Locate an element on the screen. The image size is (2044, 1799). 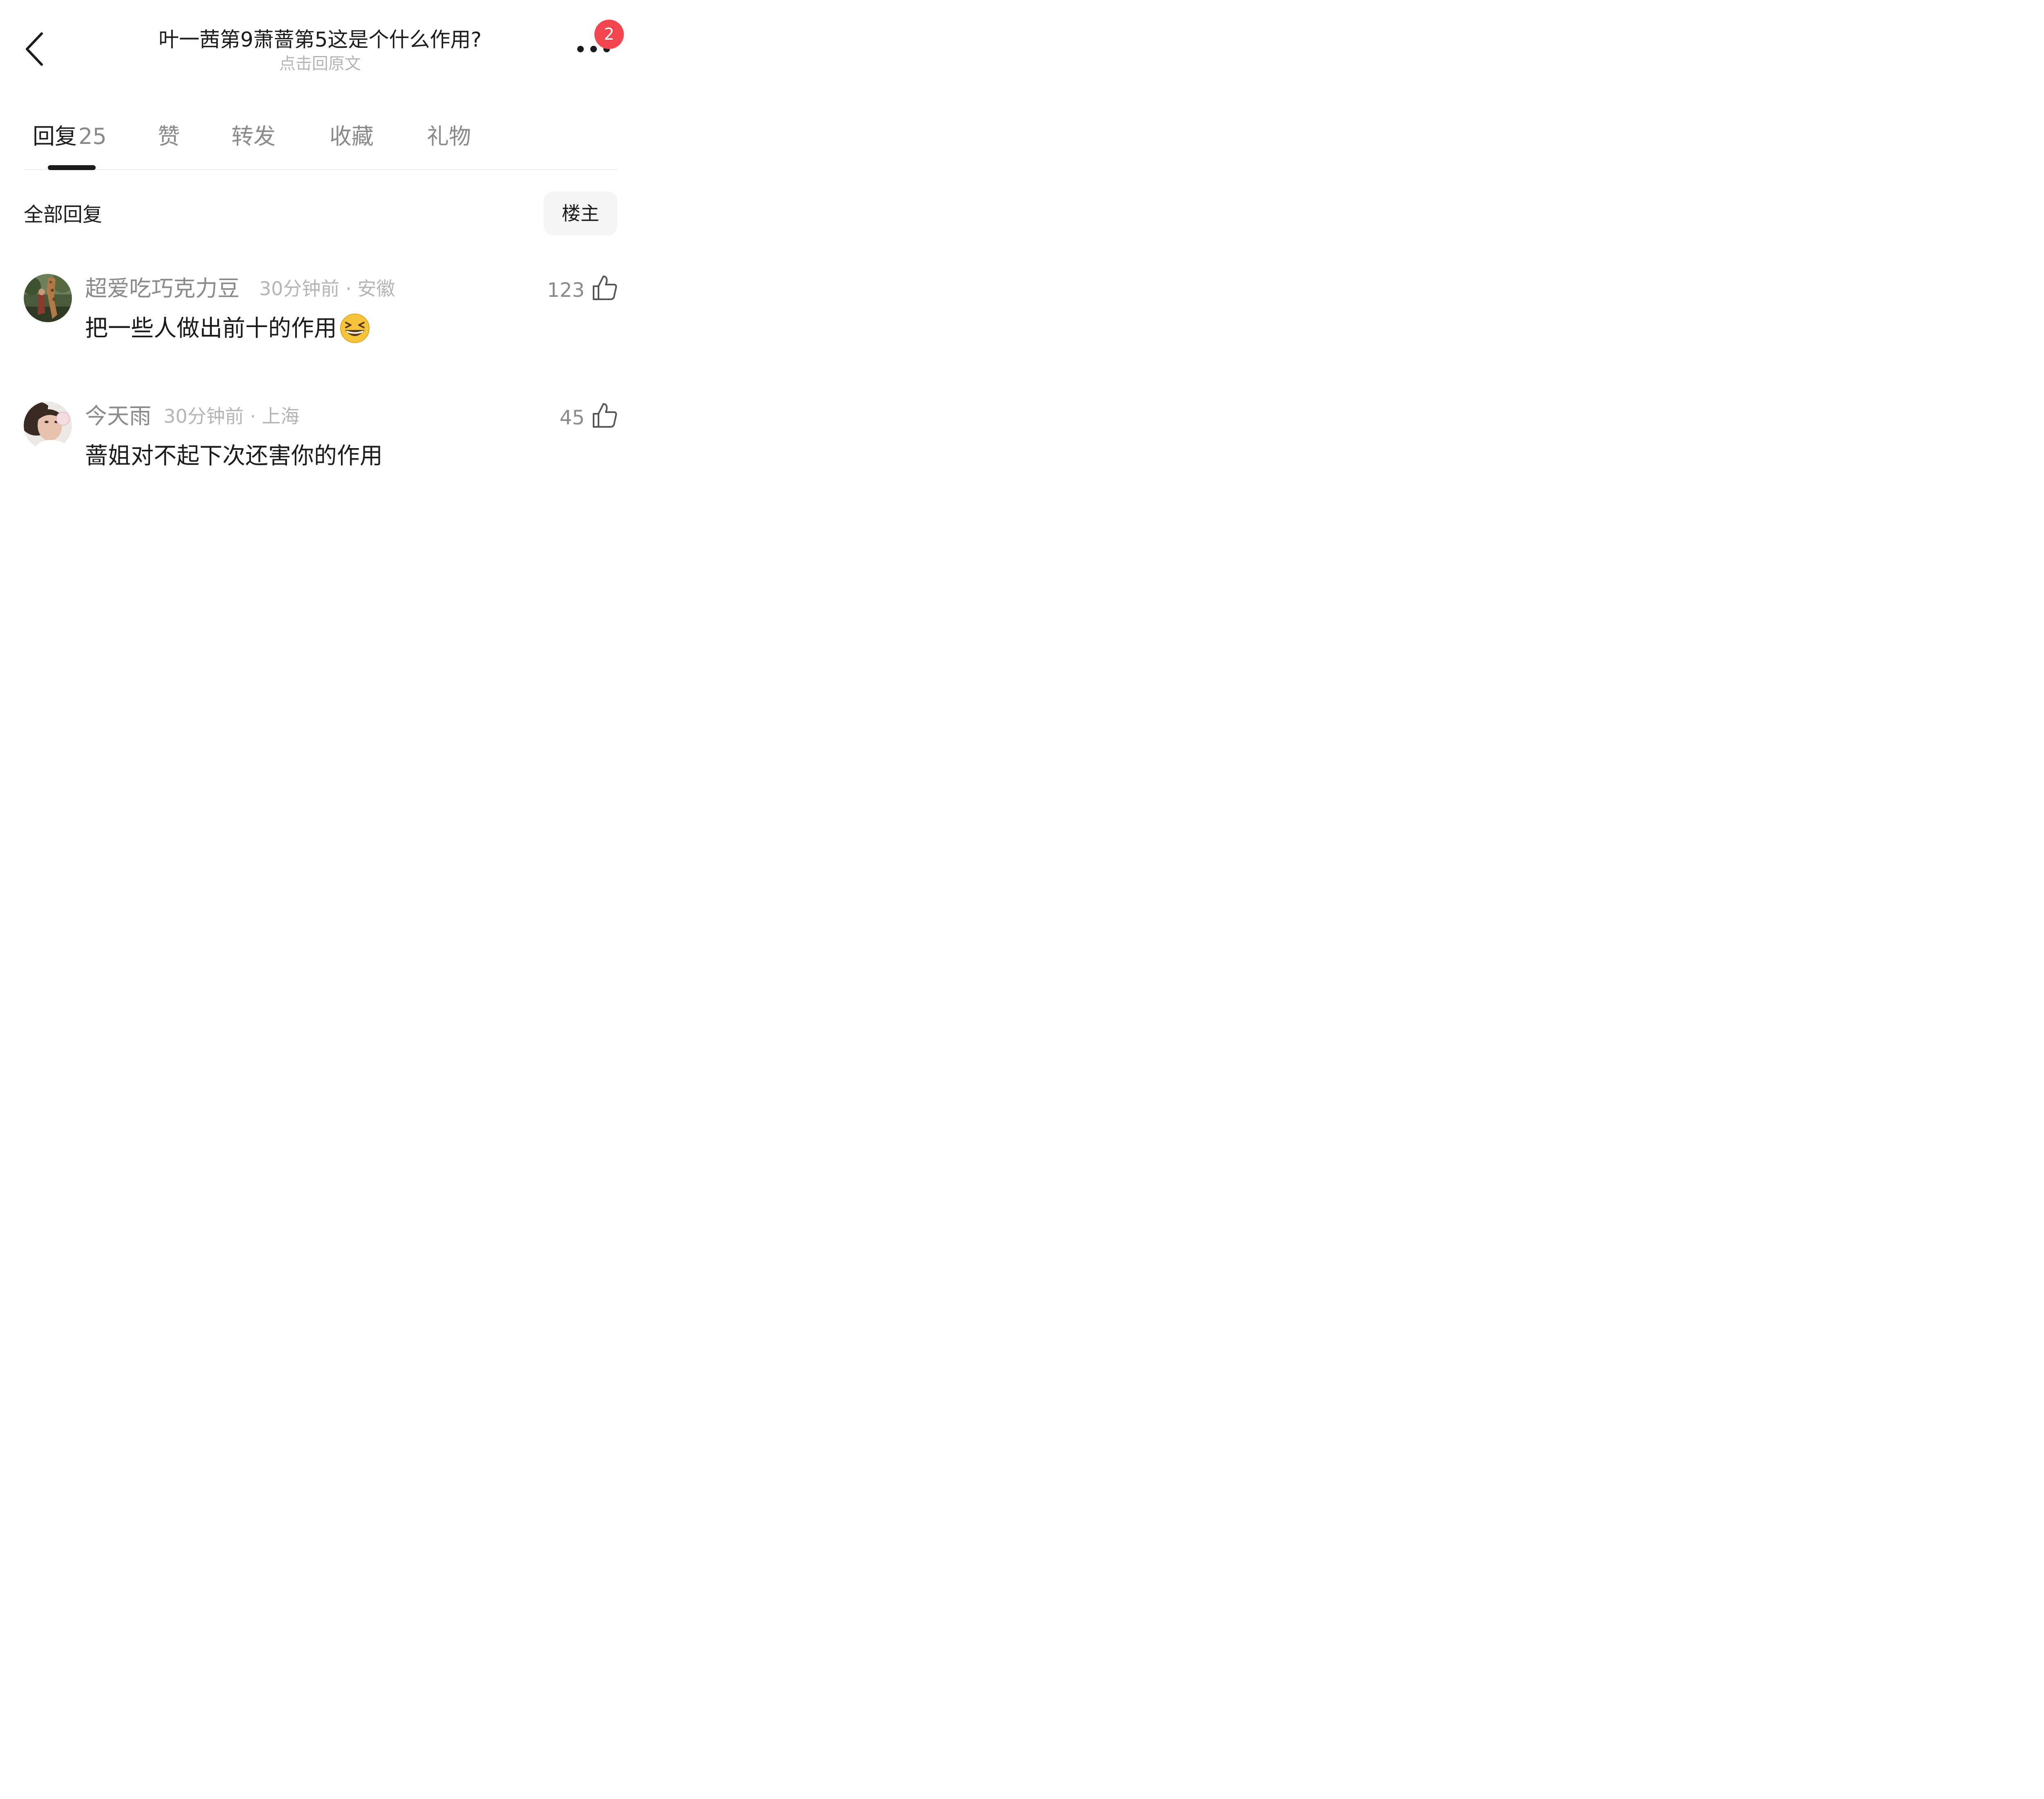
tab-divider is located at coordinates (321, 170).